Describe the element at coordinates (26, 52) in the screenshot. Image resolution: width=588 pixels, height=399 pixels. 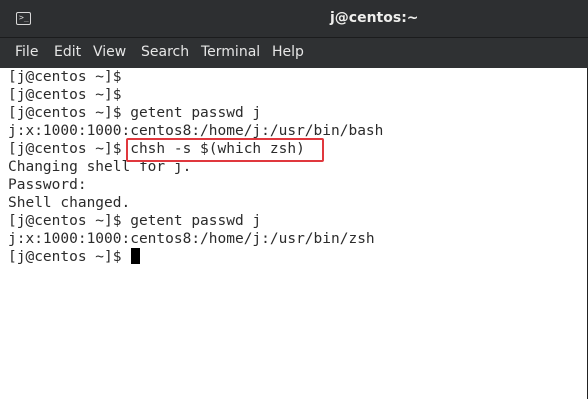
I see `menu-file: File` at that location.